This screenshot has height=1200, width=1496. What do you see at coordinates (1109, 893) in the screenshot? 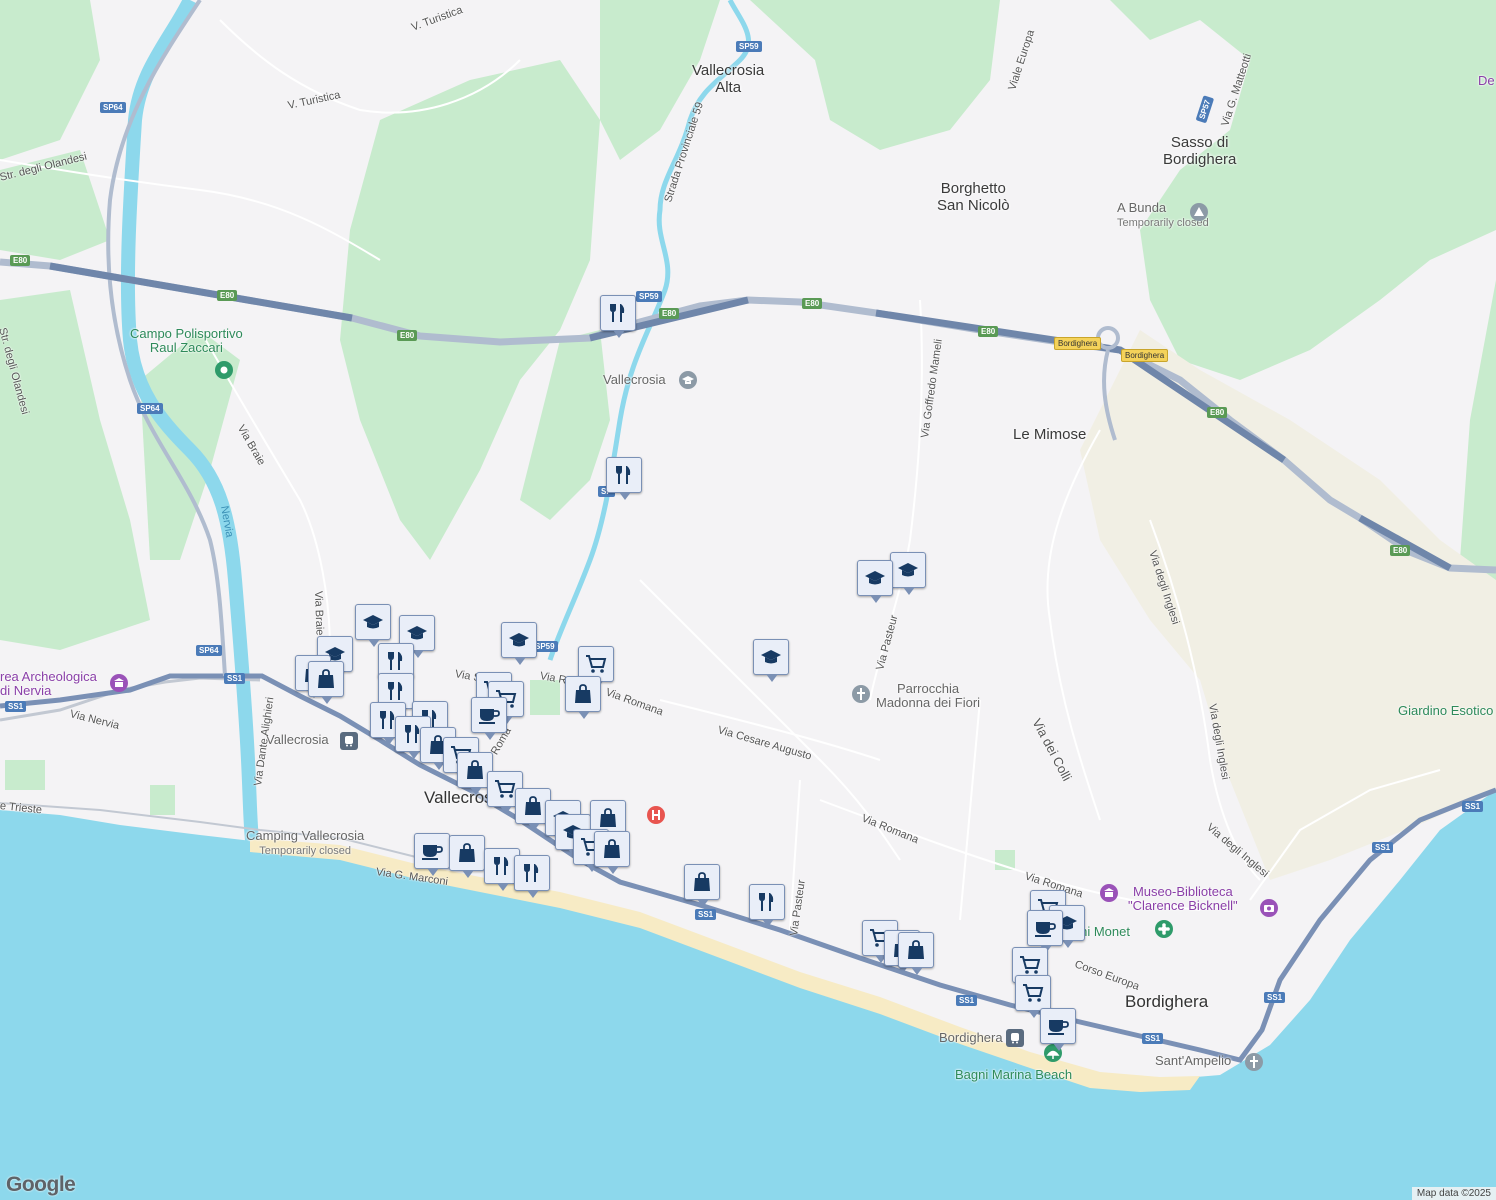
I see `library-icon` at bounding box center [1109, 893].